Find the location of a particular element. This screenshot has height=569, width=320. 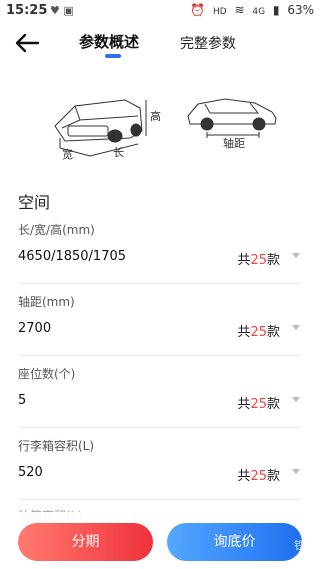

notification-icons: ♥ ▣ is located at coordinates (62, 10).